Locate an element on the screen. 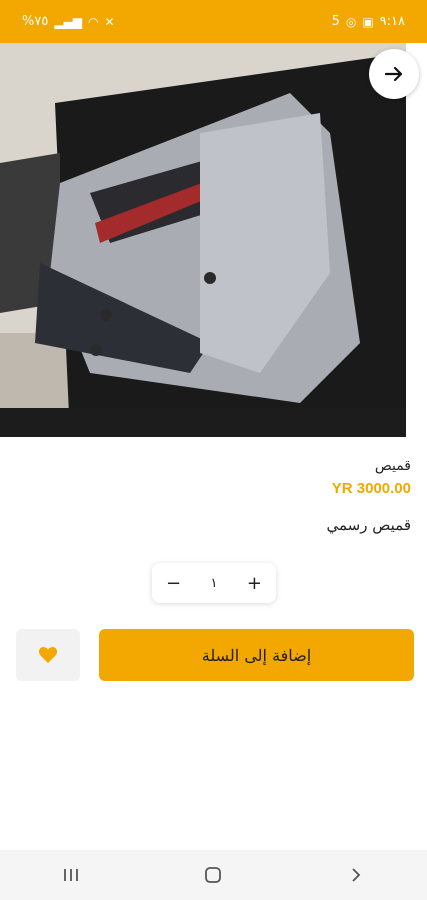 The width and height of the screenshot is (427, 900). status-right: 5 ◎ ▣ ٩:١٨ is located at coordinates (368, 21).